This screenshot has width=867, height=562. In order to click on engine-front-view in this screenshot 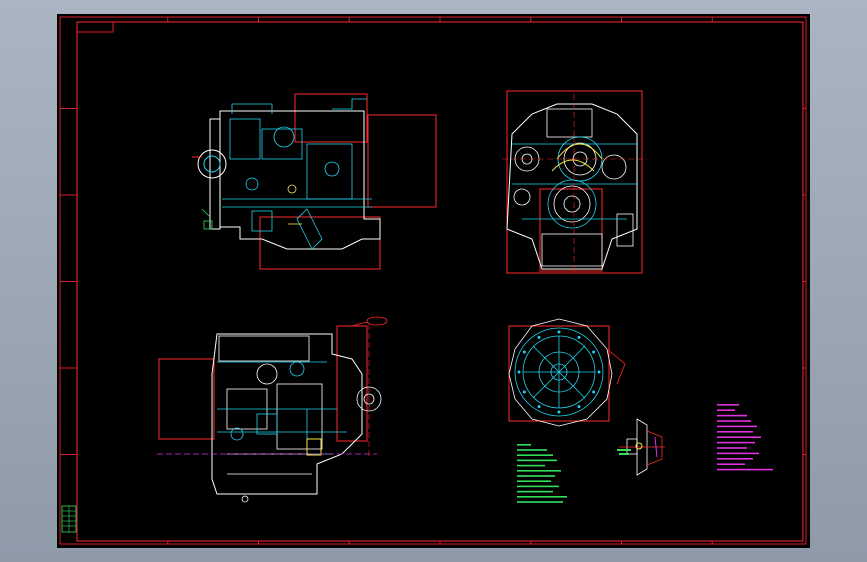, I will do `click(574, 182)`.